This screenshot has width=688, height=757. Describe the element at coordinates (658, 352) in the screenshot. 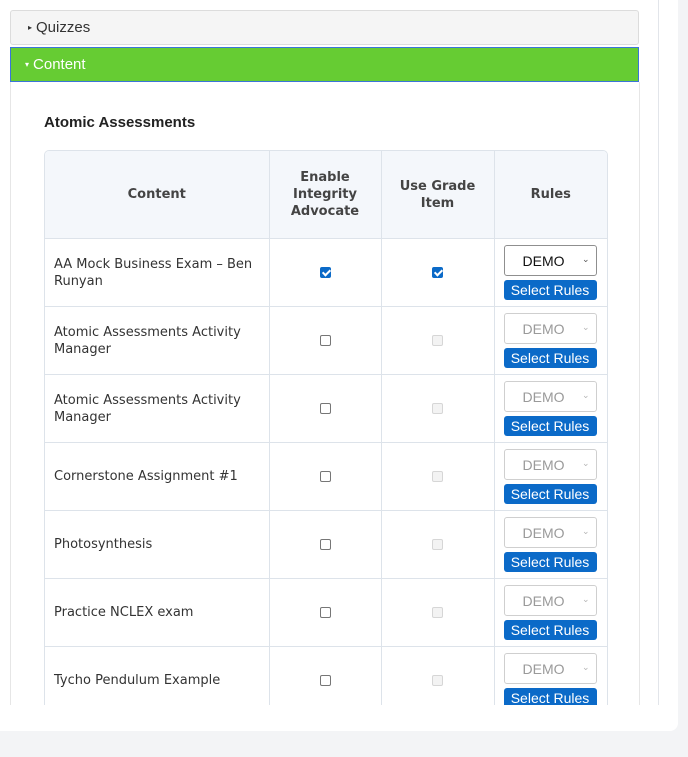

I see `card-divider` at that location.